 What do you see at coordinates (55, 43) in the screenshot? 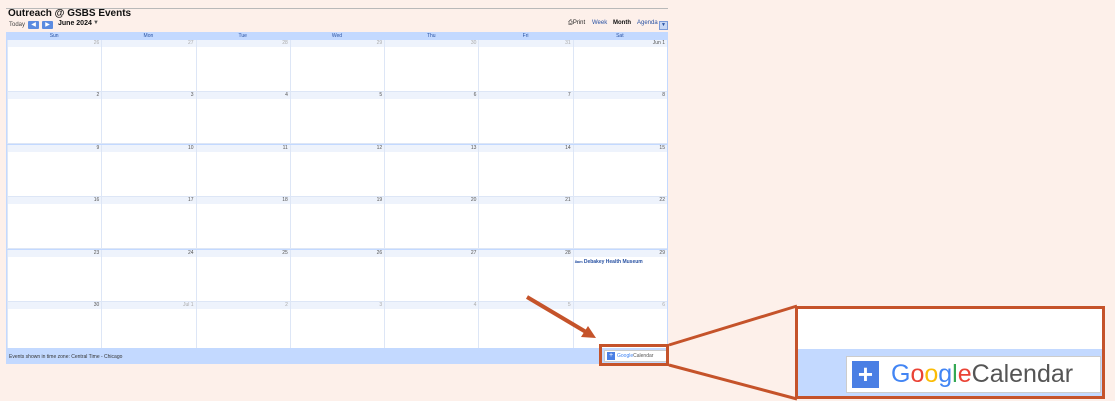
I see `day-number-band: 26` at bounding box center [55, 43].